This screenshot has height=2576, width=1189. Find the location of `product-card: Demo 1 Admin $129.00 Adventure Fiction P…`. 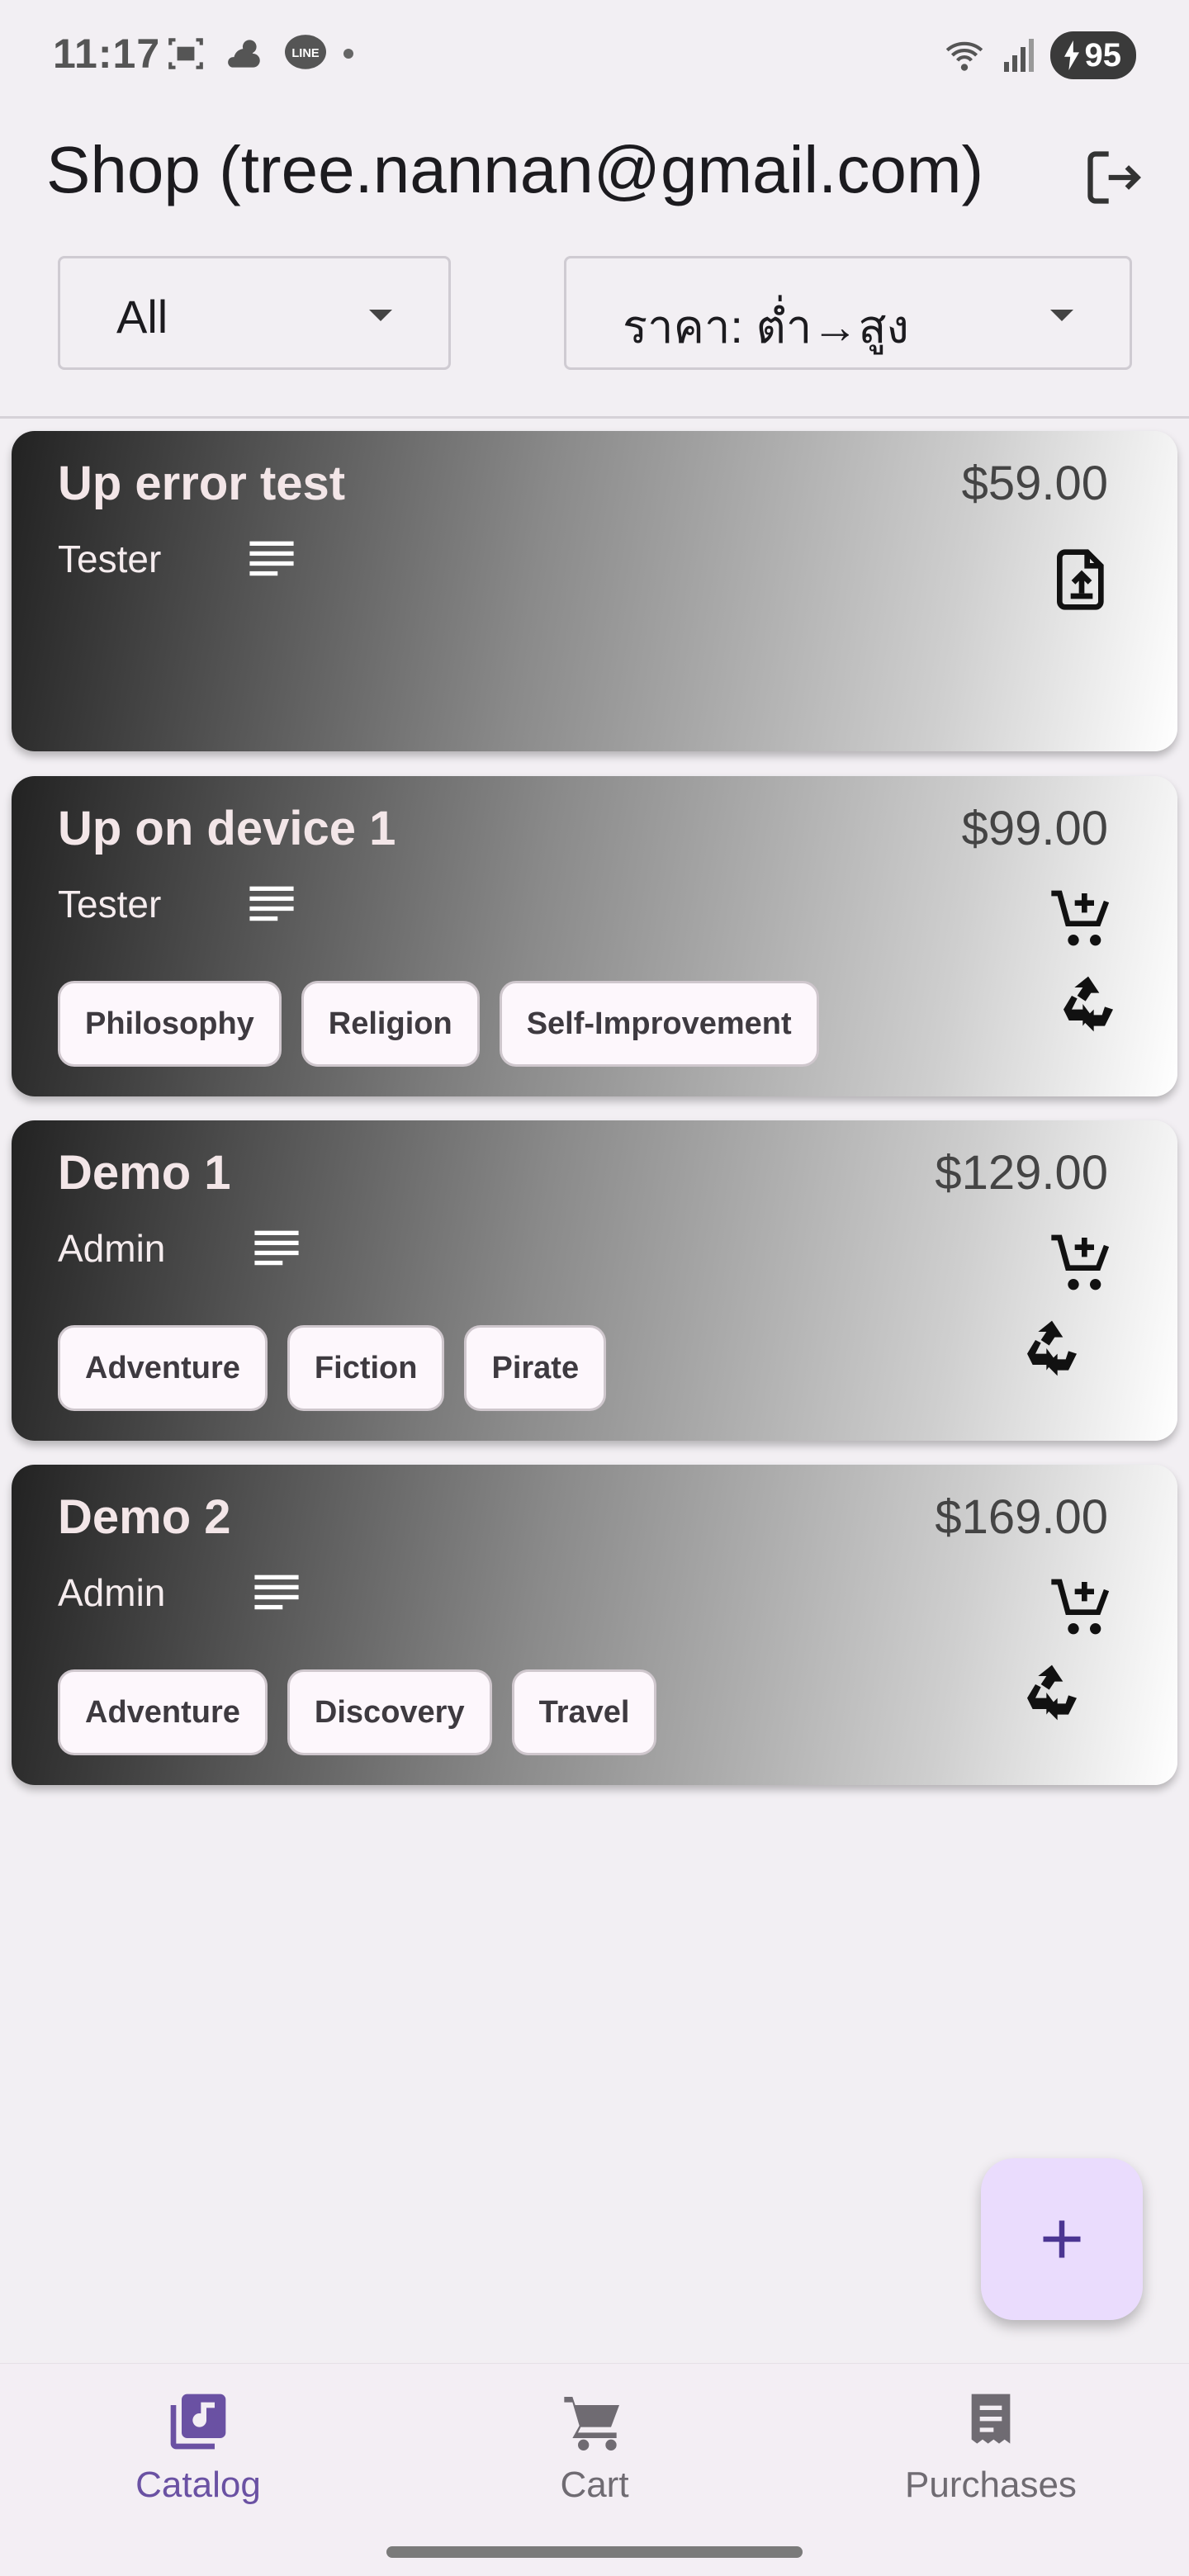

product-card: Demo 1 Admin $129.00 Adventure Fiction P… is located at coordinates (594, 1280).